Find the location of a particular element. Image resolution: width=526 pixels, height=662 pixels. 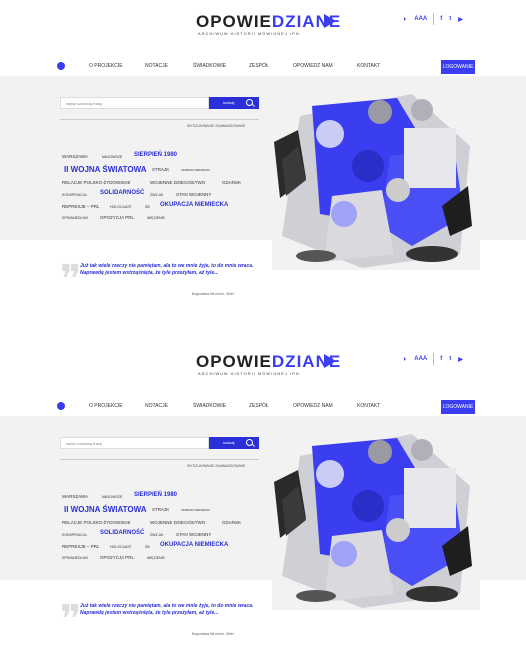

search-icon is located at coordinates (249, 102).